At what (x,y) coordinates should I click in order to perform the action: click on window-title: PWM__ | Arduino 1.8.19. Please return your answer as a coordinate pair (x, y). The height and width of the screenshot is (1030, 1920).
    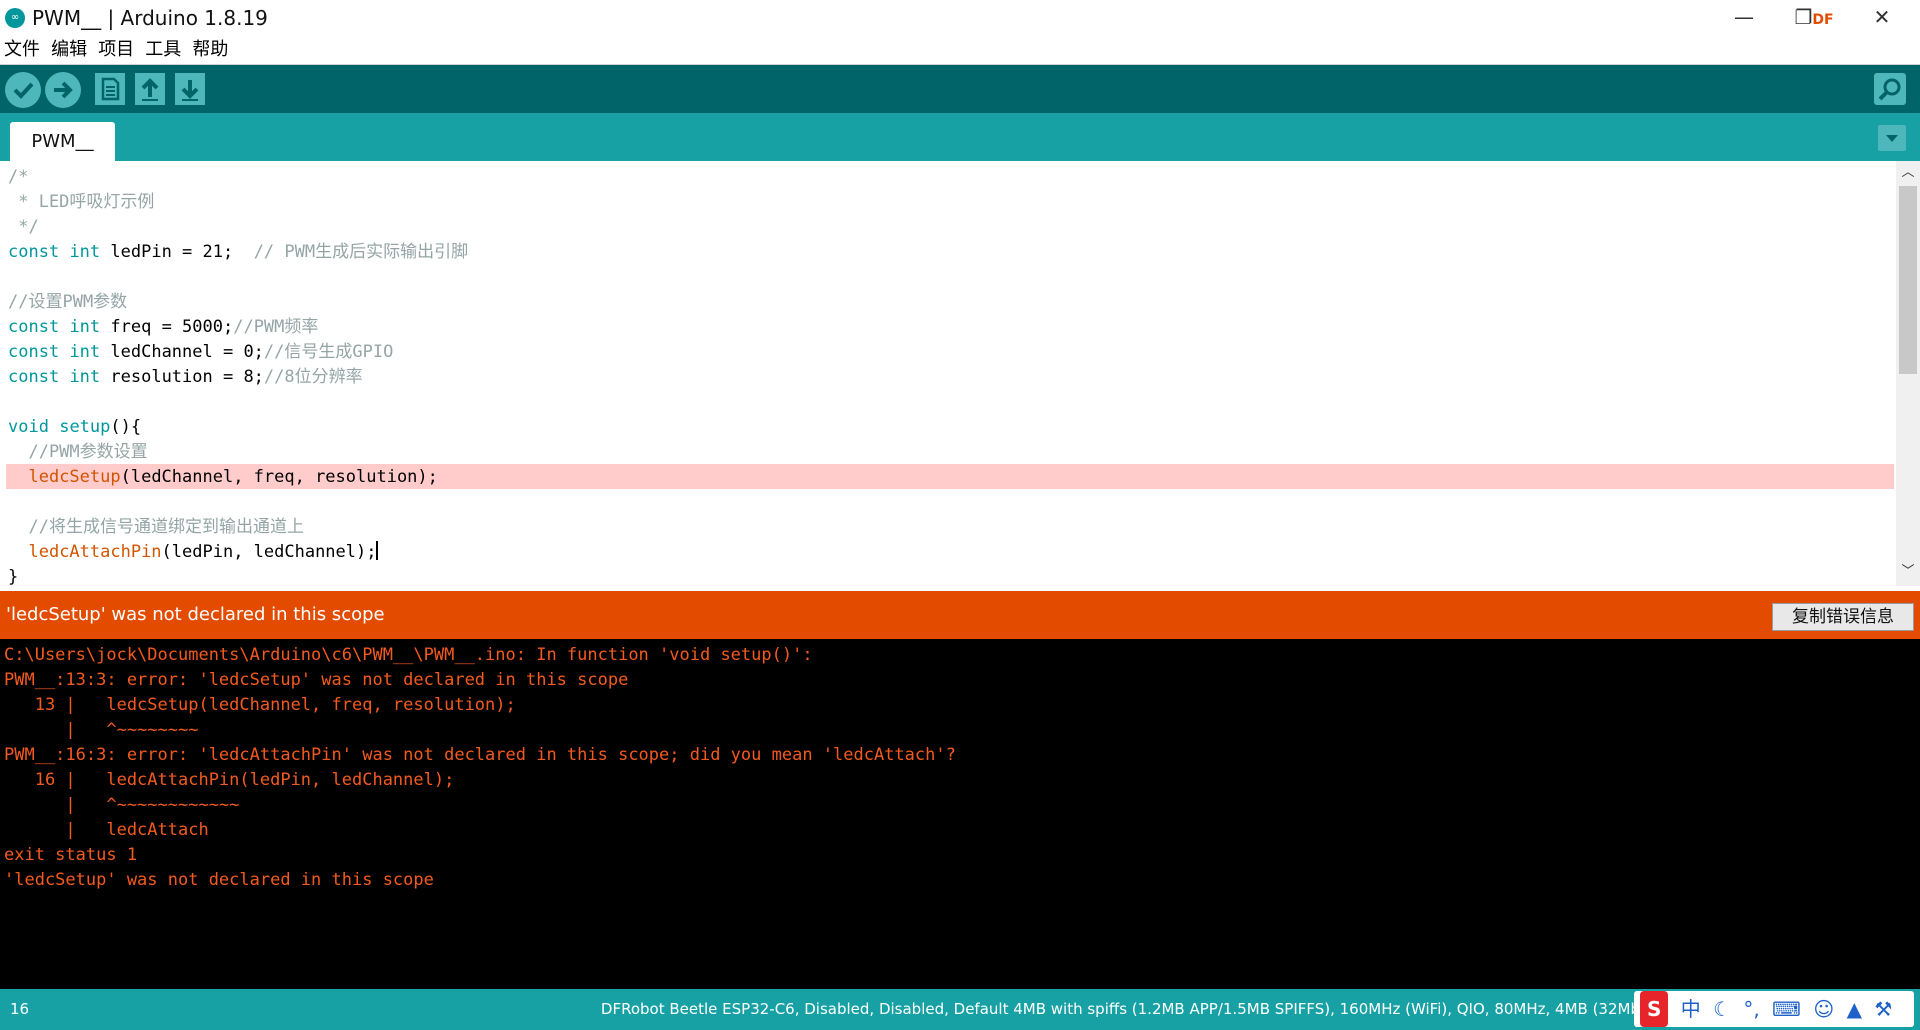
    Looking at the image, I should click on (150, 18).